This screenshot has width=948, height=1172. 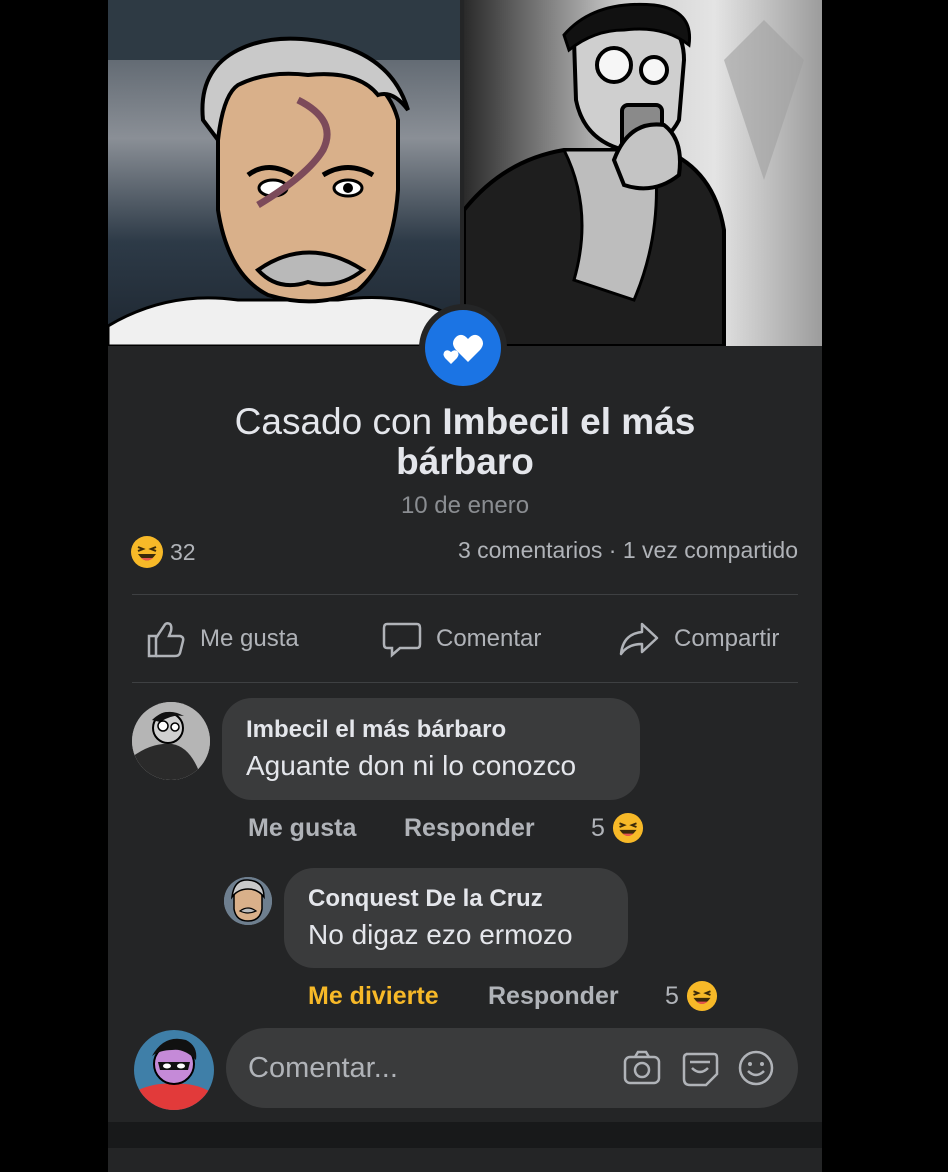 I want to click on like-button: Me gusta, so click(x=222, y=639).